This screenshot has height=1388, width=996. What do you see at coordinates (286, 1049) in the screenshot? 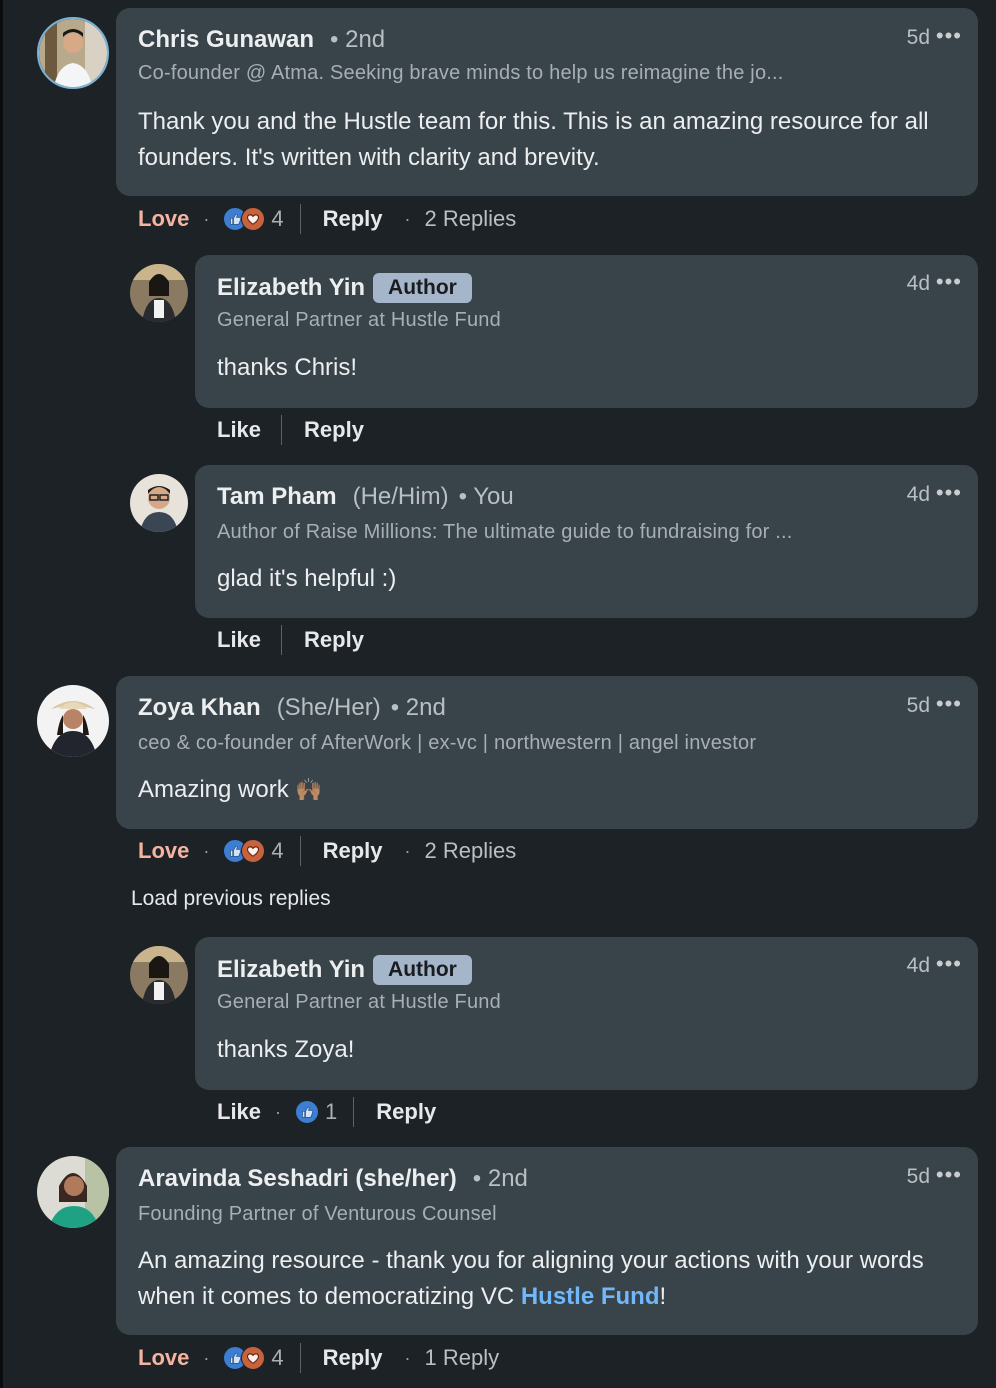
I see `reply-text: thanks Zoya!` at bounding box center [286, 1049].